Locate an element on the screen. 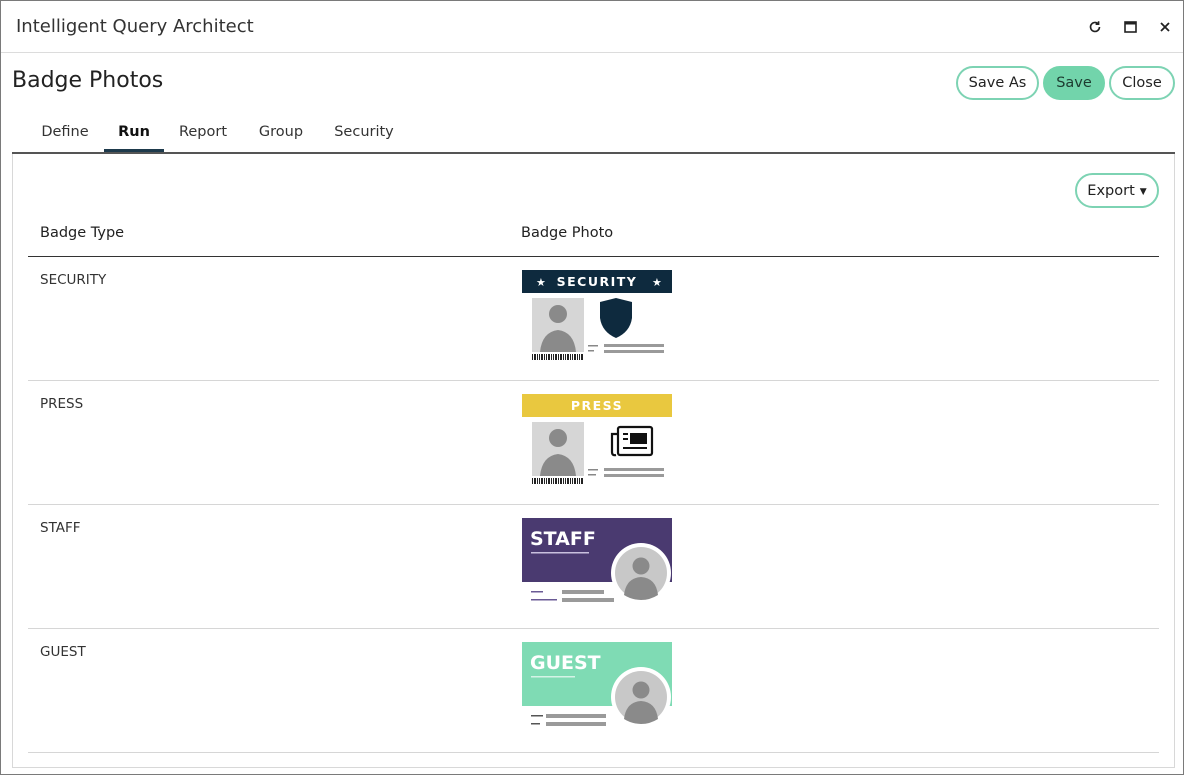 This screenshot has width=1184, height=775. badge-header-text: GUEST is located at coordinates (565, 663).